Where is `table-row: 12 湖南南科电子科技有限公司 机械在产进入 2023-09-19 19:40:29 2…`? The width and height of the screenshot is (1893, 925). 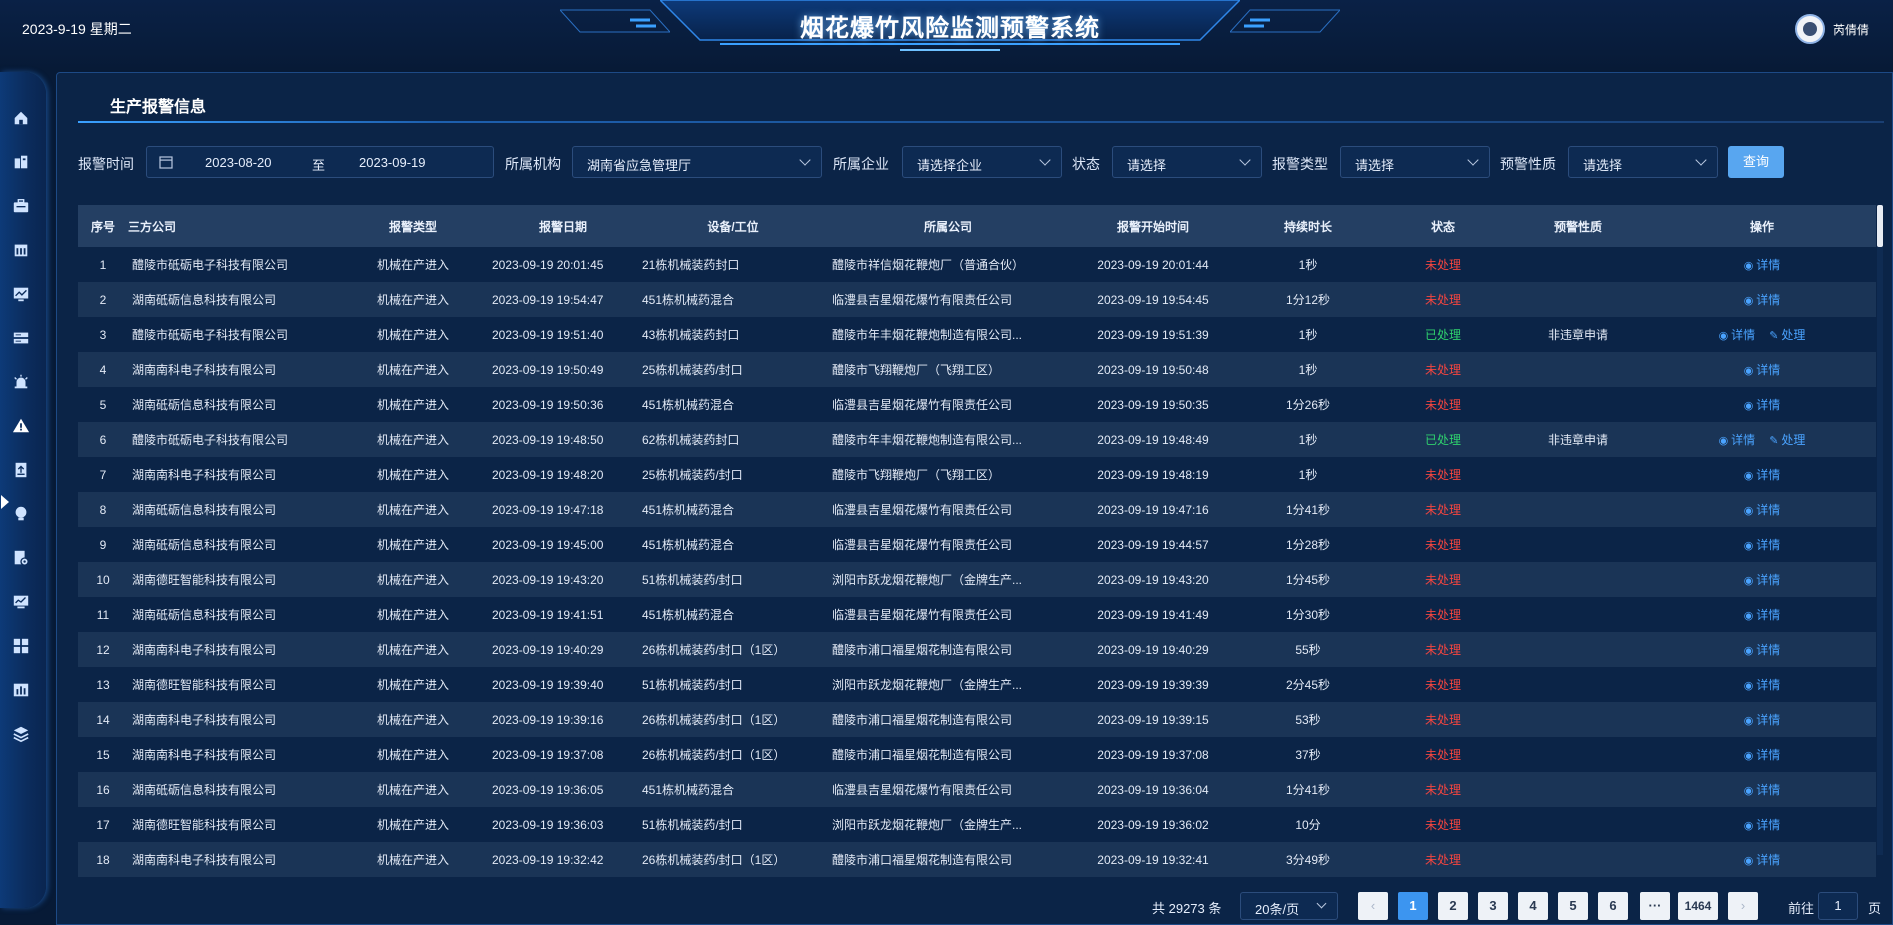 table-row: 12 湖南南科电子科技有限公司 机械在产进入 2023-09-19 19:40:29 2… is located at coordinates (977, 649).